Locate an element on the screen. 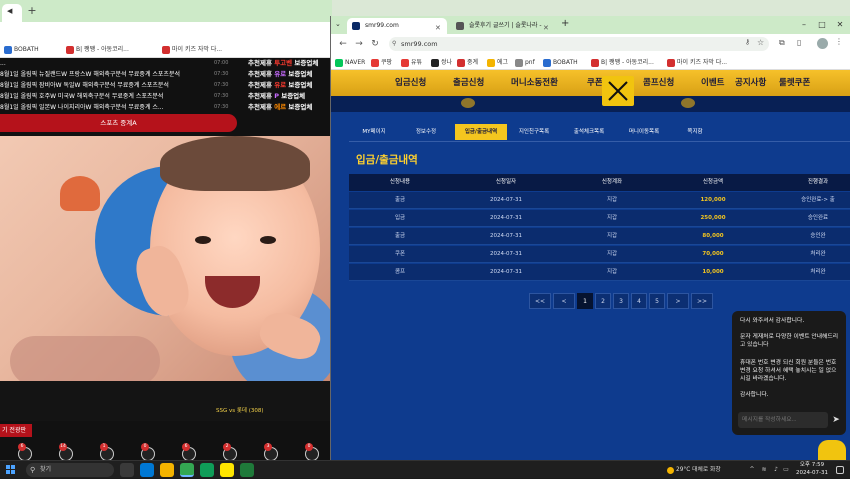  site-nav-item: 출금신청 is located at coordinates (468, 83).